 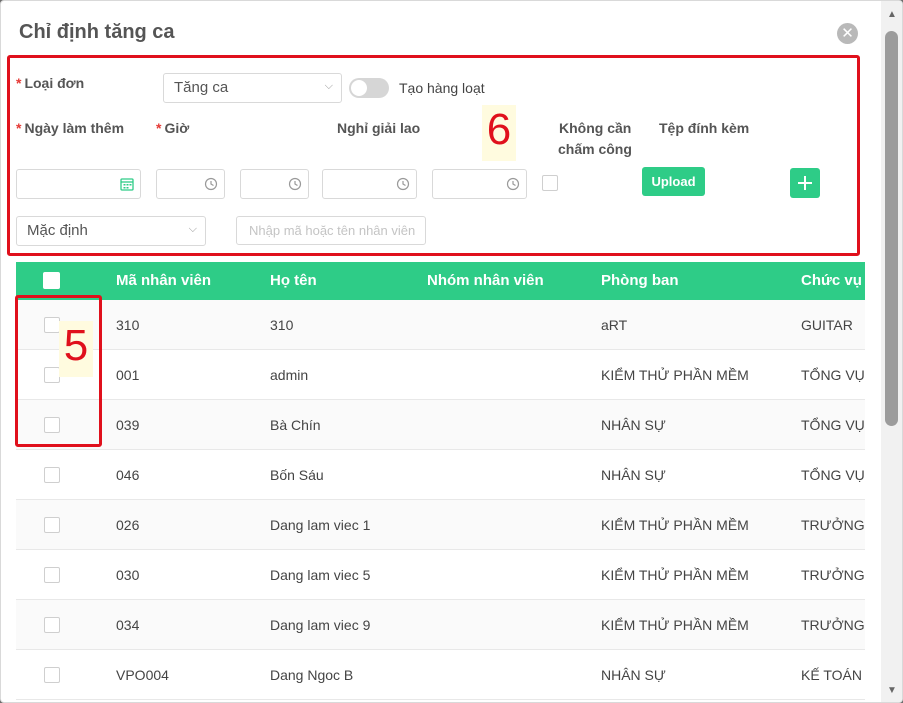 What do you see at coordinates (128, 375) in the screenshot?
I see `cell-ma: 001` at bounding box center [128, 375].